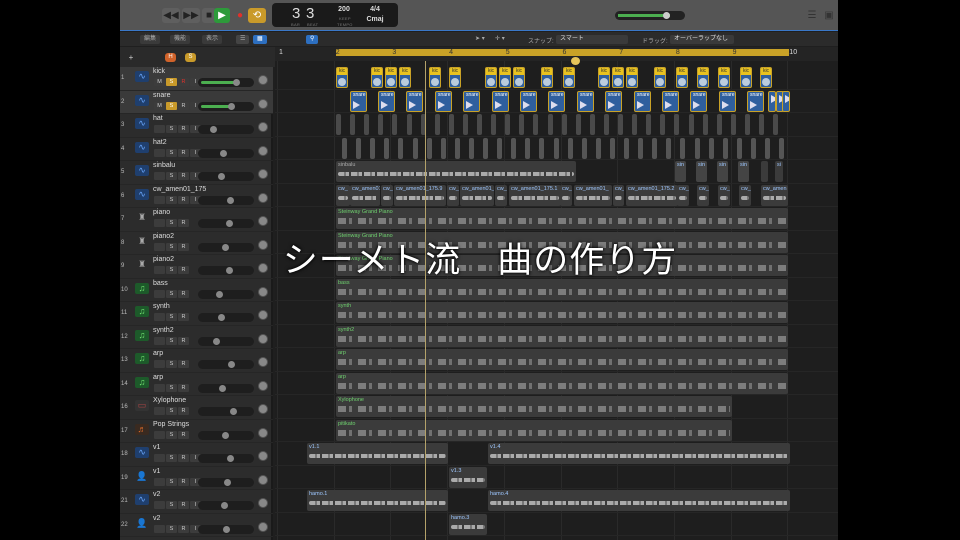 The height and width of the screenshot is (540, 960). Describe the element at coordinates (156, 494) in the screenshot. I see `track-name: v2` at that location.